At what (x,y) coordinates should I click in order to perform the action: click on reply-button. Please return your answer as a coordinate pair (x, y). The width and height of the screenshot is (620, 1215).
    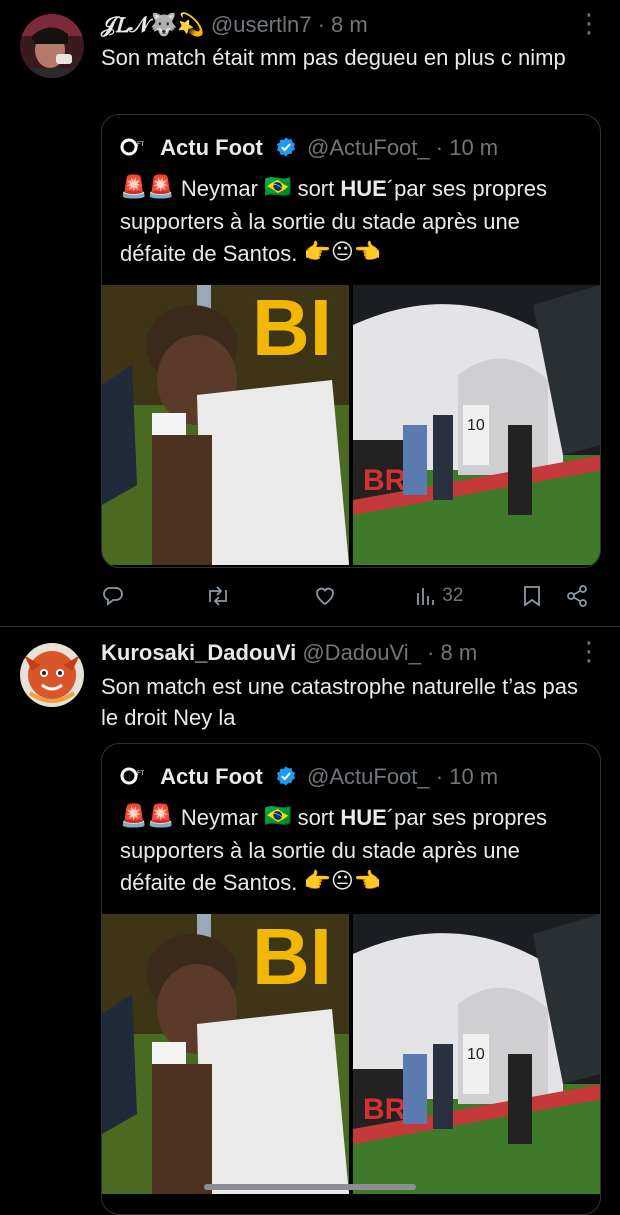
    Looking at the image, I should click on (113, 596).